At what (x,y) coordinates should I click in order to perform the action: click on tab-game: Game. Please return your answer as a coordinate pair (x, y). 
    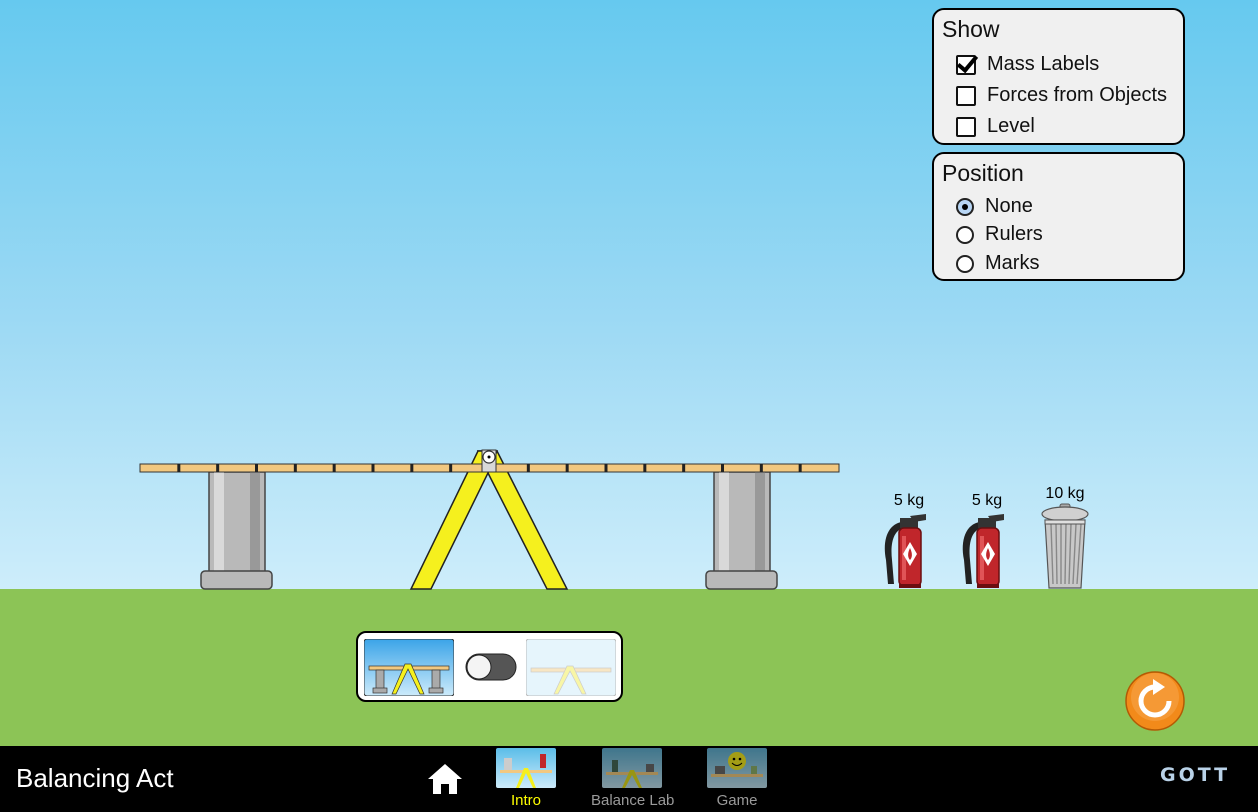
    Looking at the image, I should click on (737, 780).